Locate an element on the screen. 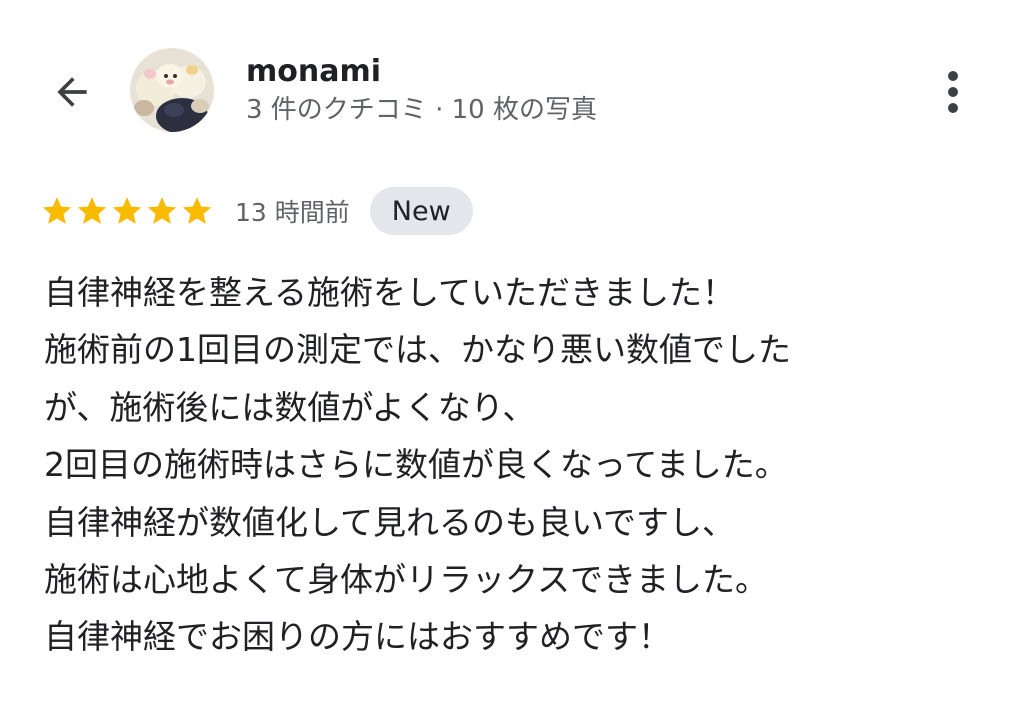 The width and height of the screenshot is (1024, 716). more-vert-icon is located at coordinates (953, 92).